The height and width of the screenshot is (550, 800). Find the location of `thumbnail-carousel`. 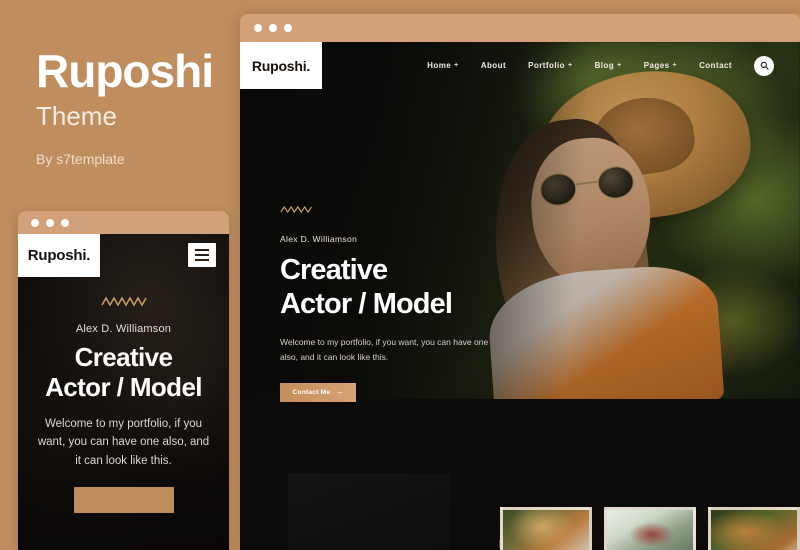

thumbnail-carousel is located at coordinates (650, 528).